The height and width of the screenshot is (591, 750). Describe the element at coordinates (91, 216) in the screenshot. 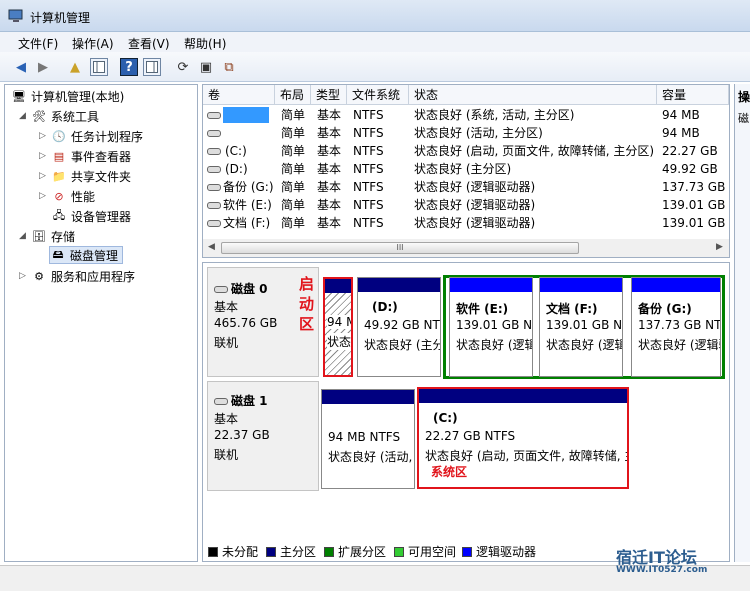

I see `tree-device-manager: 🖧 设备管理器` at that location.